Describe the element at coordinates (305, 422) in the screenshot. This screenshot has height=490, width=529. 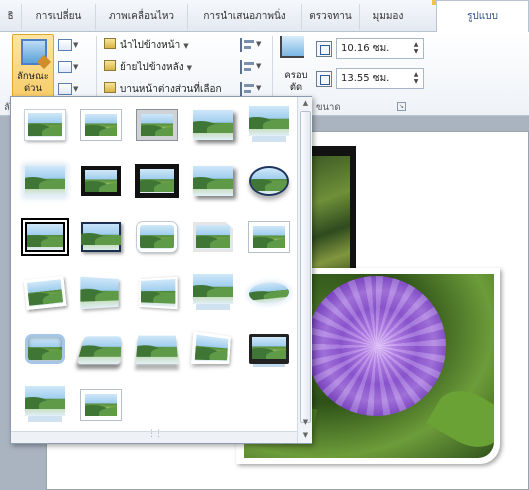
I see `scroll-down-arrow-icon: ▼` at that location.